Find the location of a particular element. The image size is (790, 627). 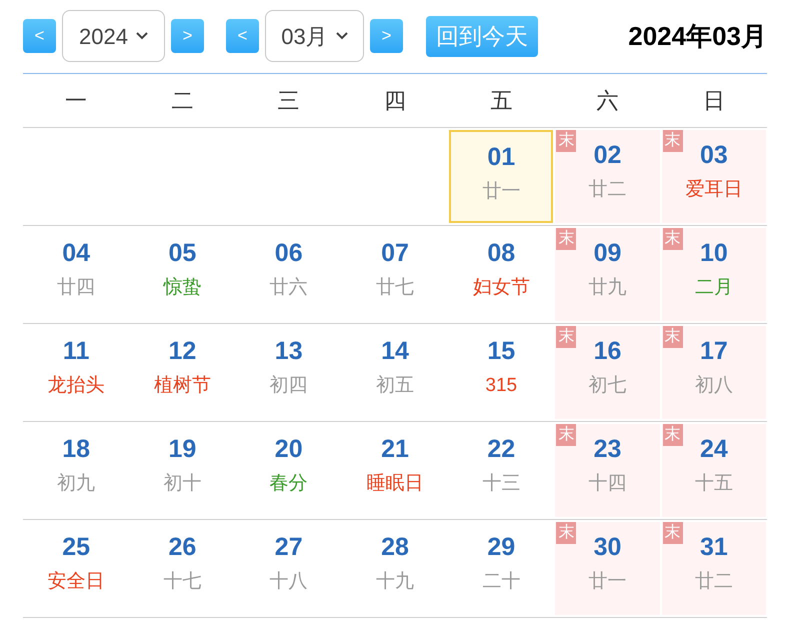

lunar-date: 植树节 is located at coordinates (182, 386).